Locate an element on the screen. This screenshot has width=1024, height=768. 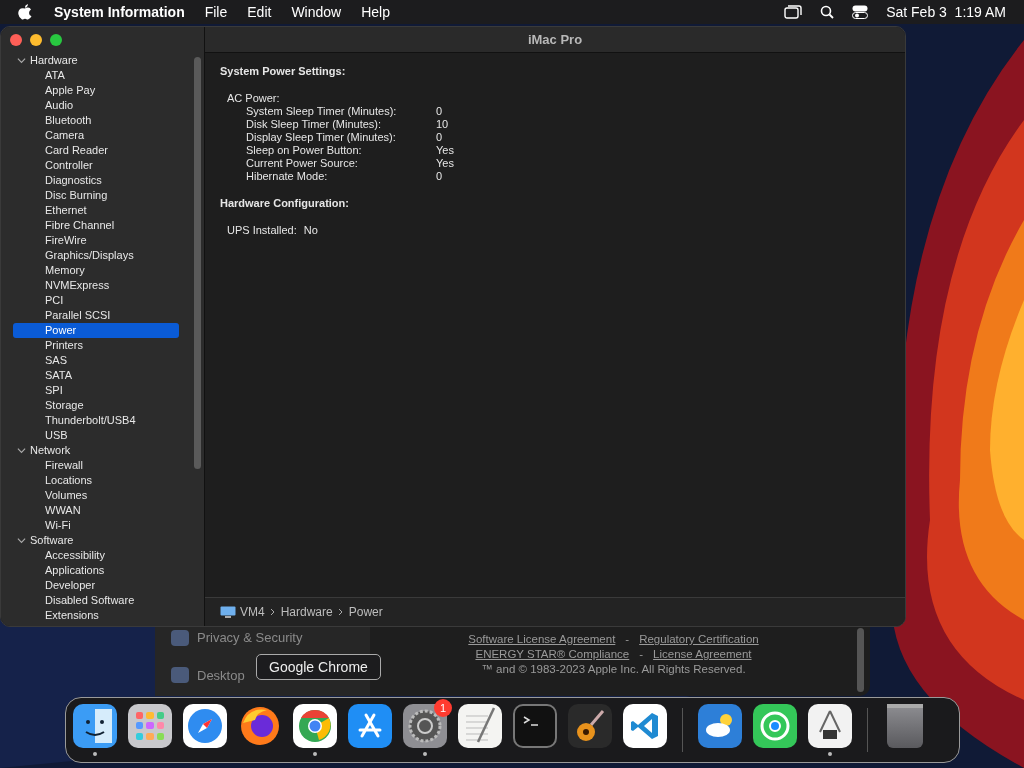
sidebar-item: Accessibility is located at coordinates (96, 555).